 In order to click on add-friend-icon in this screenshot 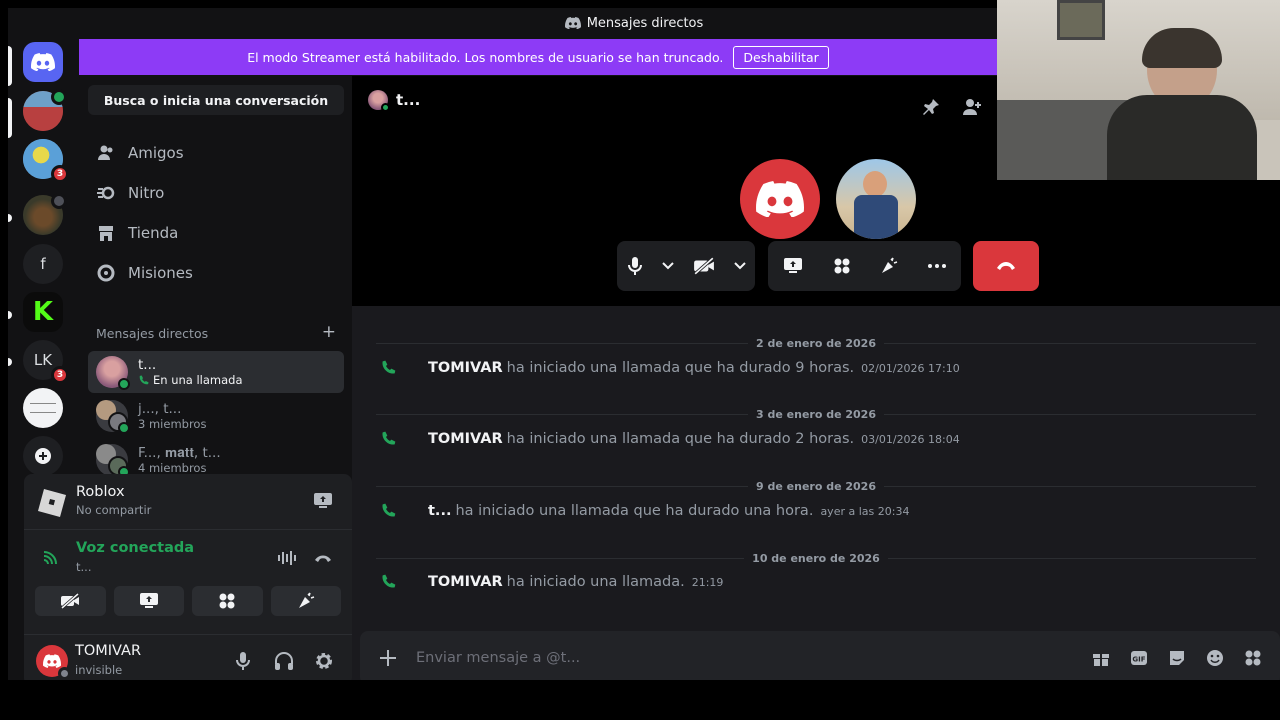, I will do `click(972, 107)`.